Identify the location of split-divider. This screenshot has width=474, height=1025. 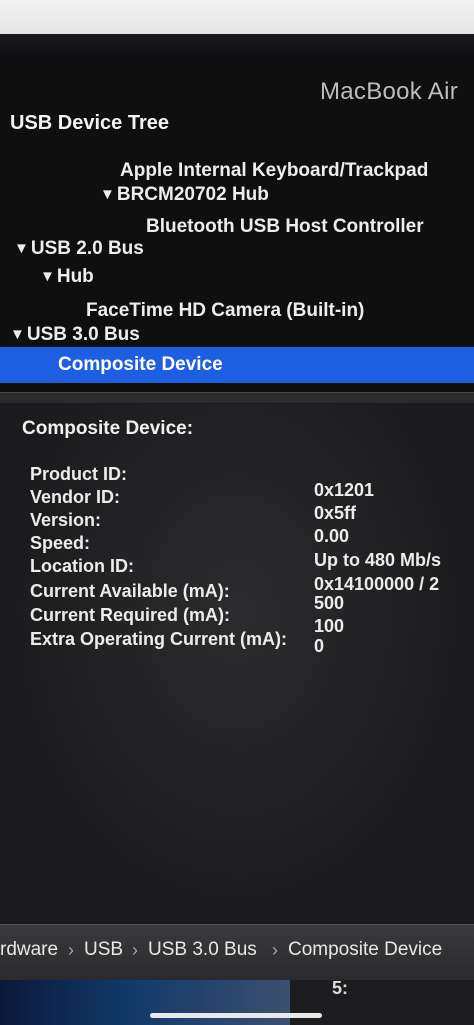
(237, 398).